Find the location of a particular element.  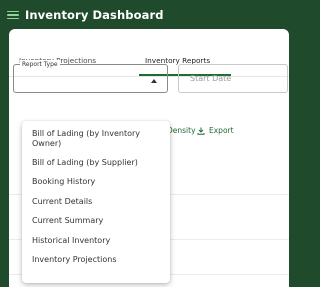

export-button: Export is located at coordinates (215, 130).